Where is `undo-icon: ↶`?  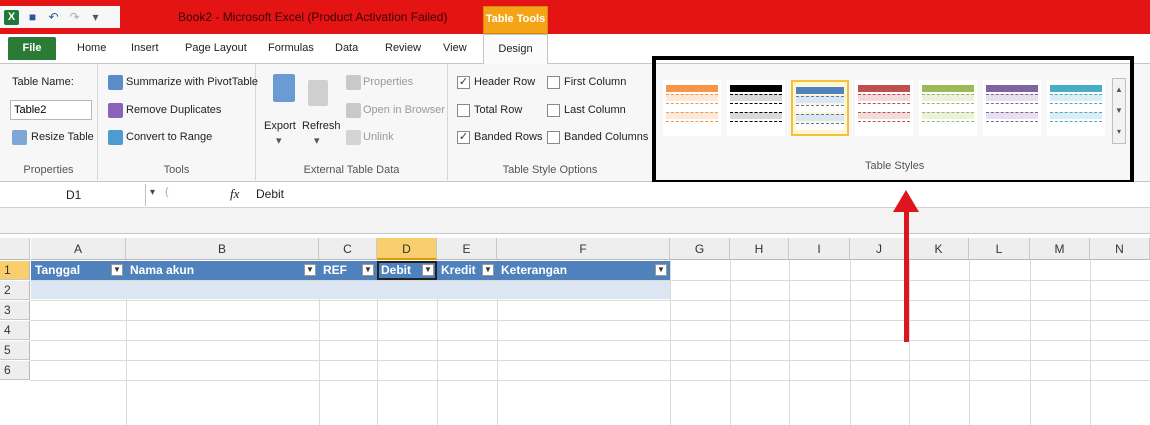 undo-icon: ↶ is located at coordinates (53, 17).